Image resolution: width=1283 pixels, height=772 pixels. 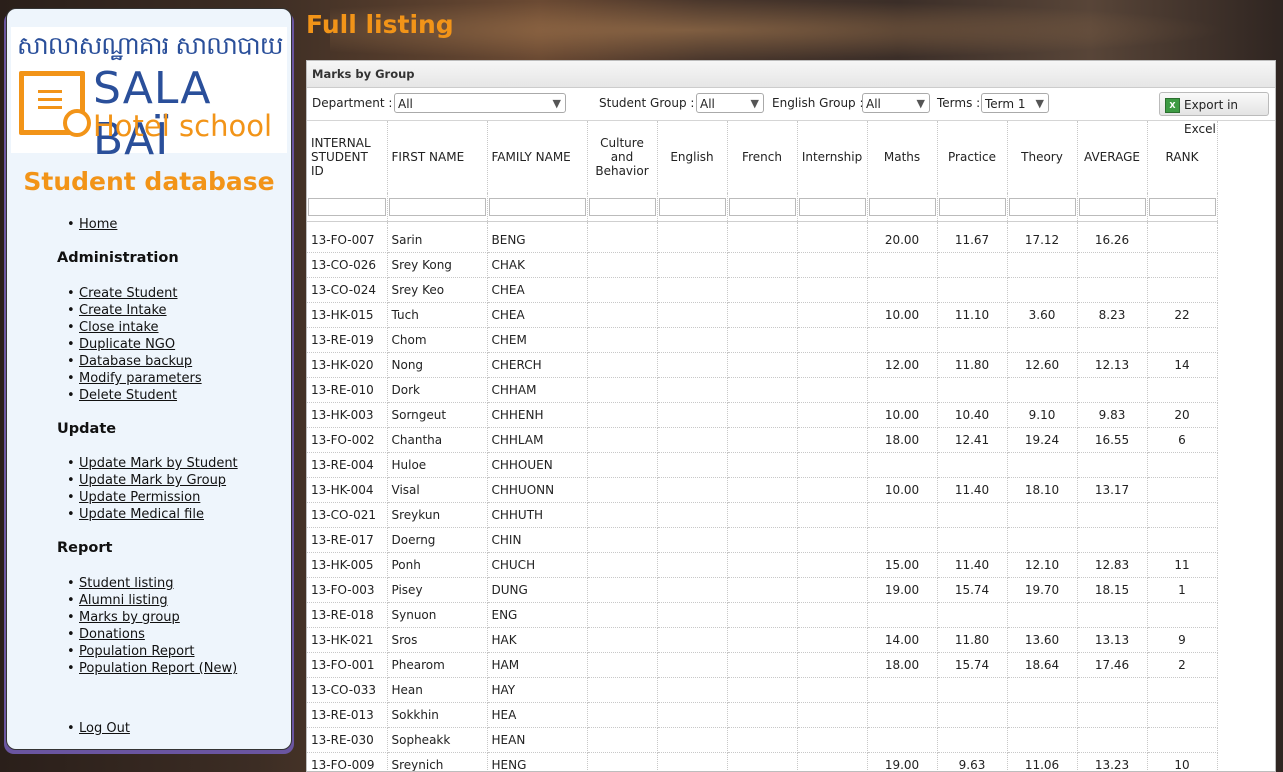 I want to click on terms-label: Terms :, so click(x=958, y=103).